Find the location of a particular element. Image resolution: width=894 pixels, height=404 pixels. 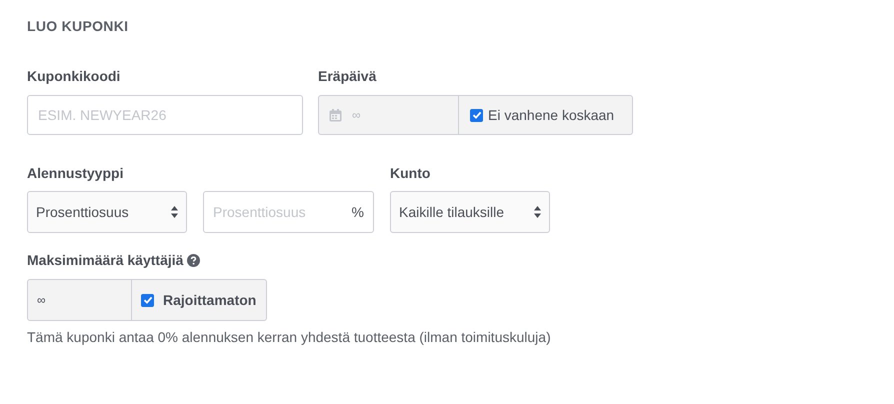

page-title: LUO KUPONKI is located at coordinates (78, 26).